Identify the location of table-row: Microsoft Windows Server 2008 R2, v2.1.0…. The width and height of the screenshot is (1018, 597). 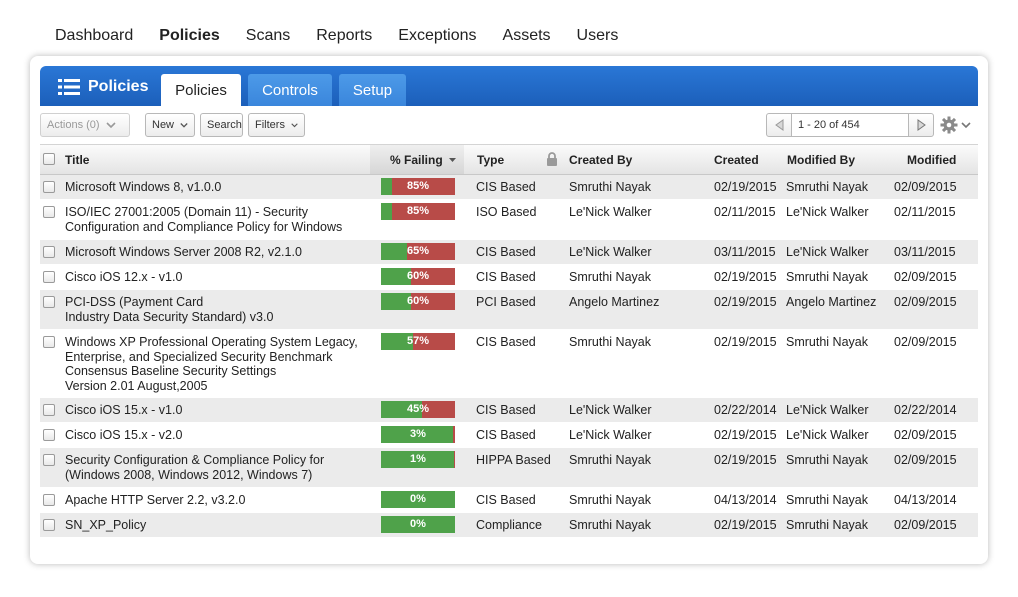
(509, 252).